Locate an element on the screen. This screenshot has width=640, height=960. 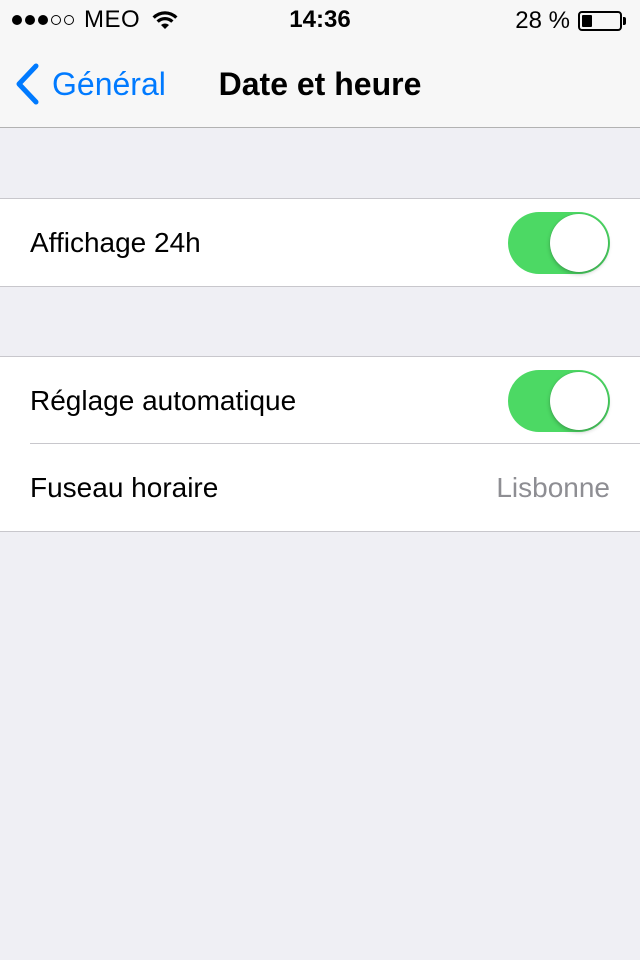
timezone-value: Lisbonne is located at coordinates (553, 487).